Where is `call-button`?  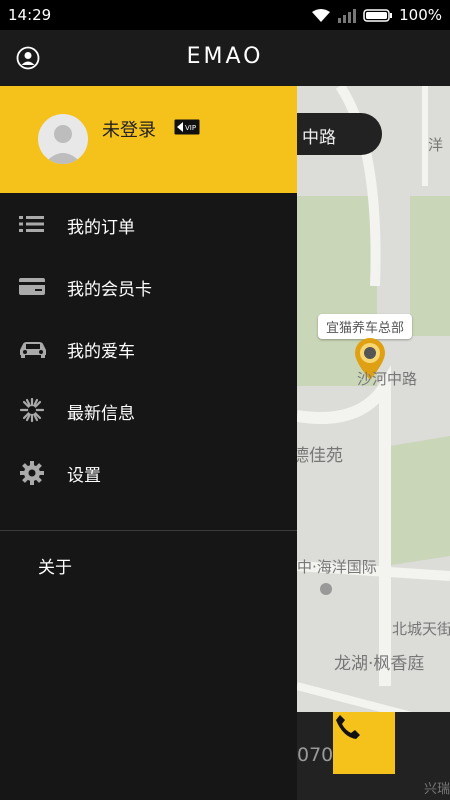
call-button is located at coordinates (364, 743).